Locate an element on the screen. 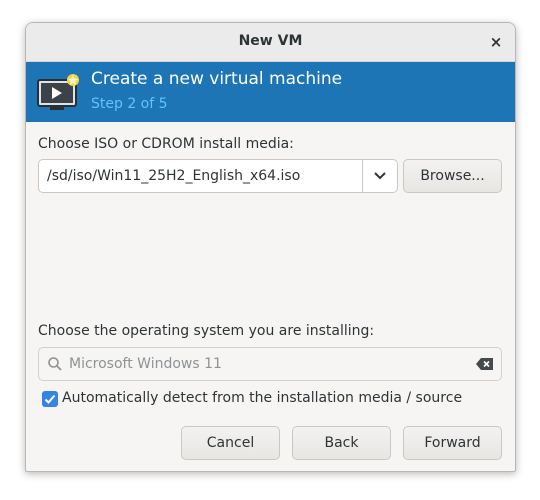  install-media-value: /sd/iso/Win11_25H2_English_x64.iso is located at coordinates (173, 176).